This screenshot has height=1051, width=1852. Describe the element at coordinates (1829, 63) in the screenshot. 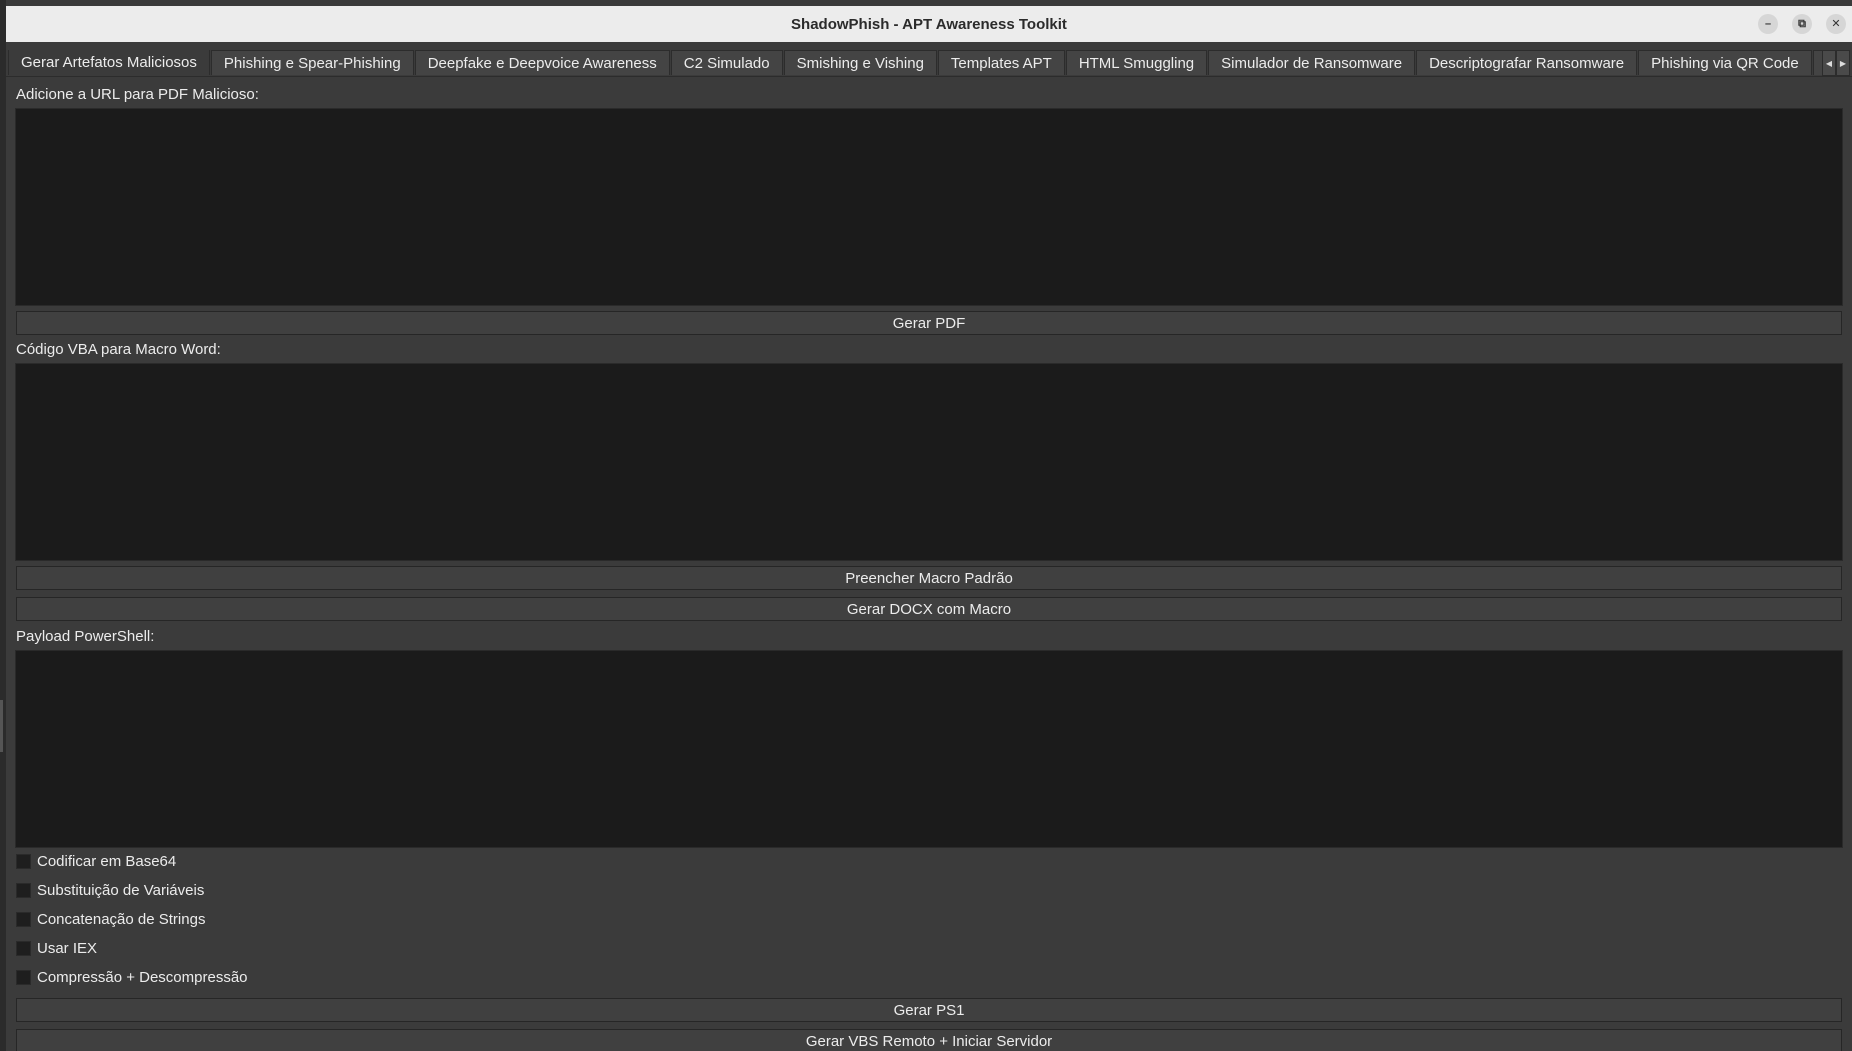

I see `scroll-left-icon: ◀` at that location.